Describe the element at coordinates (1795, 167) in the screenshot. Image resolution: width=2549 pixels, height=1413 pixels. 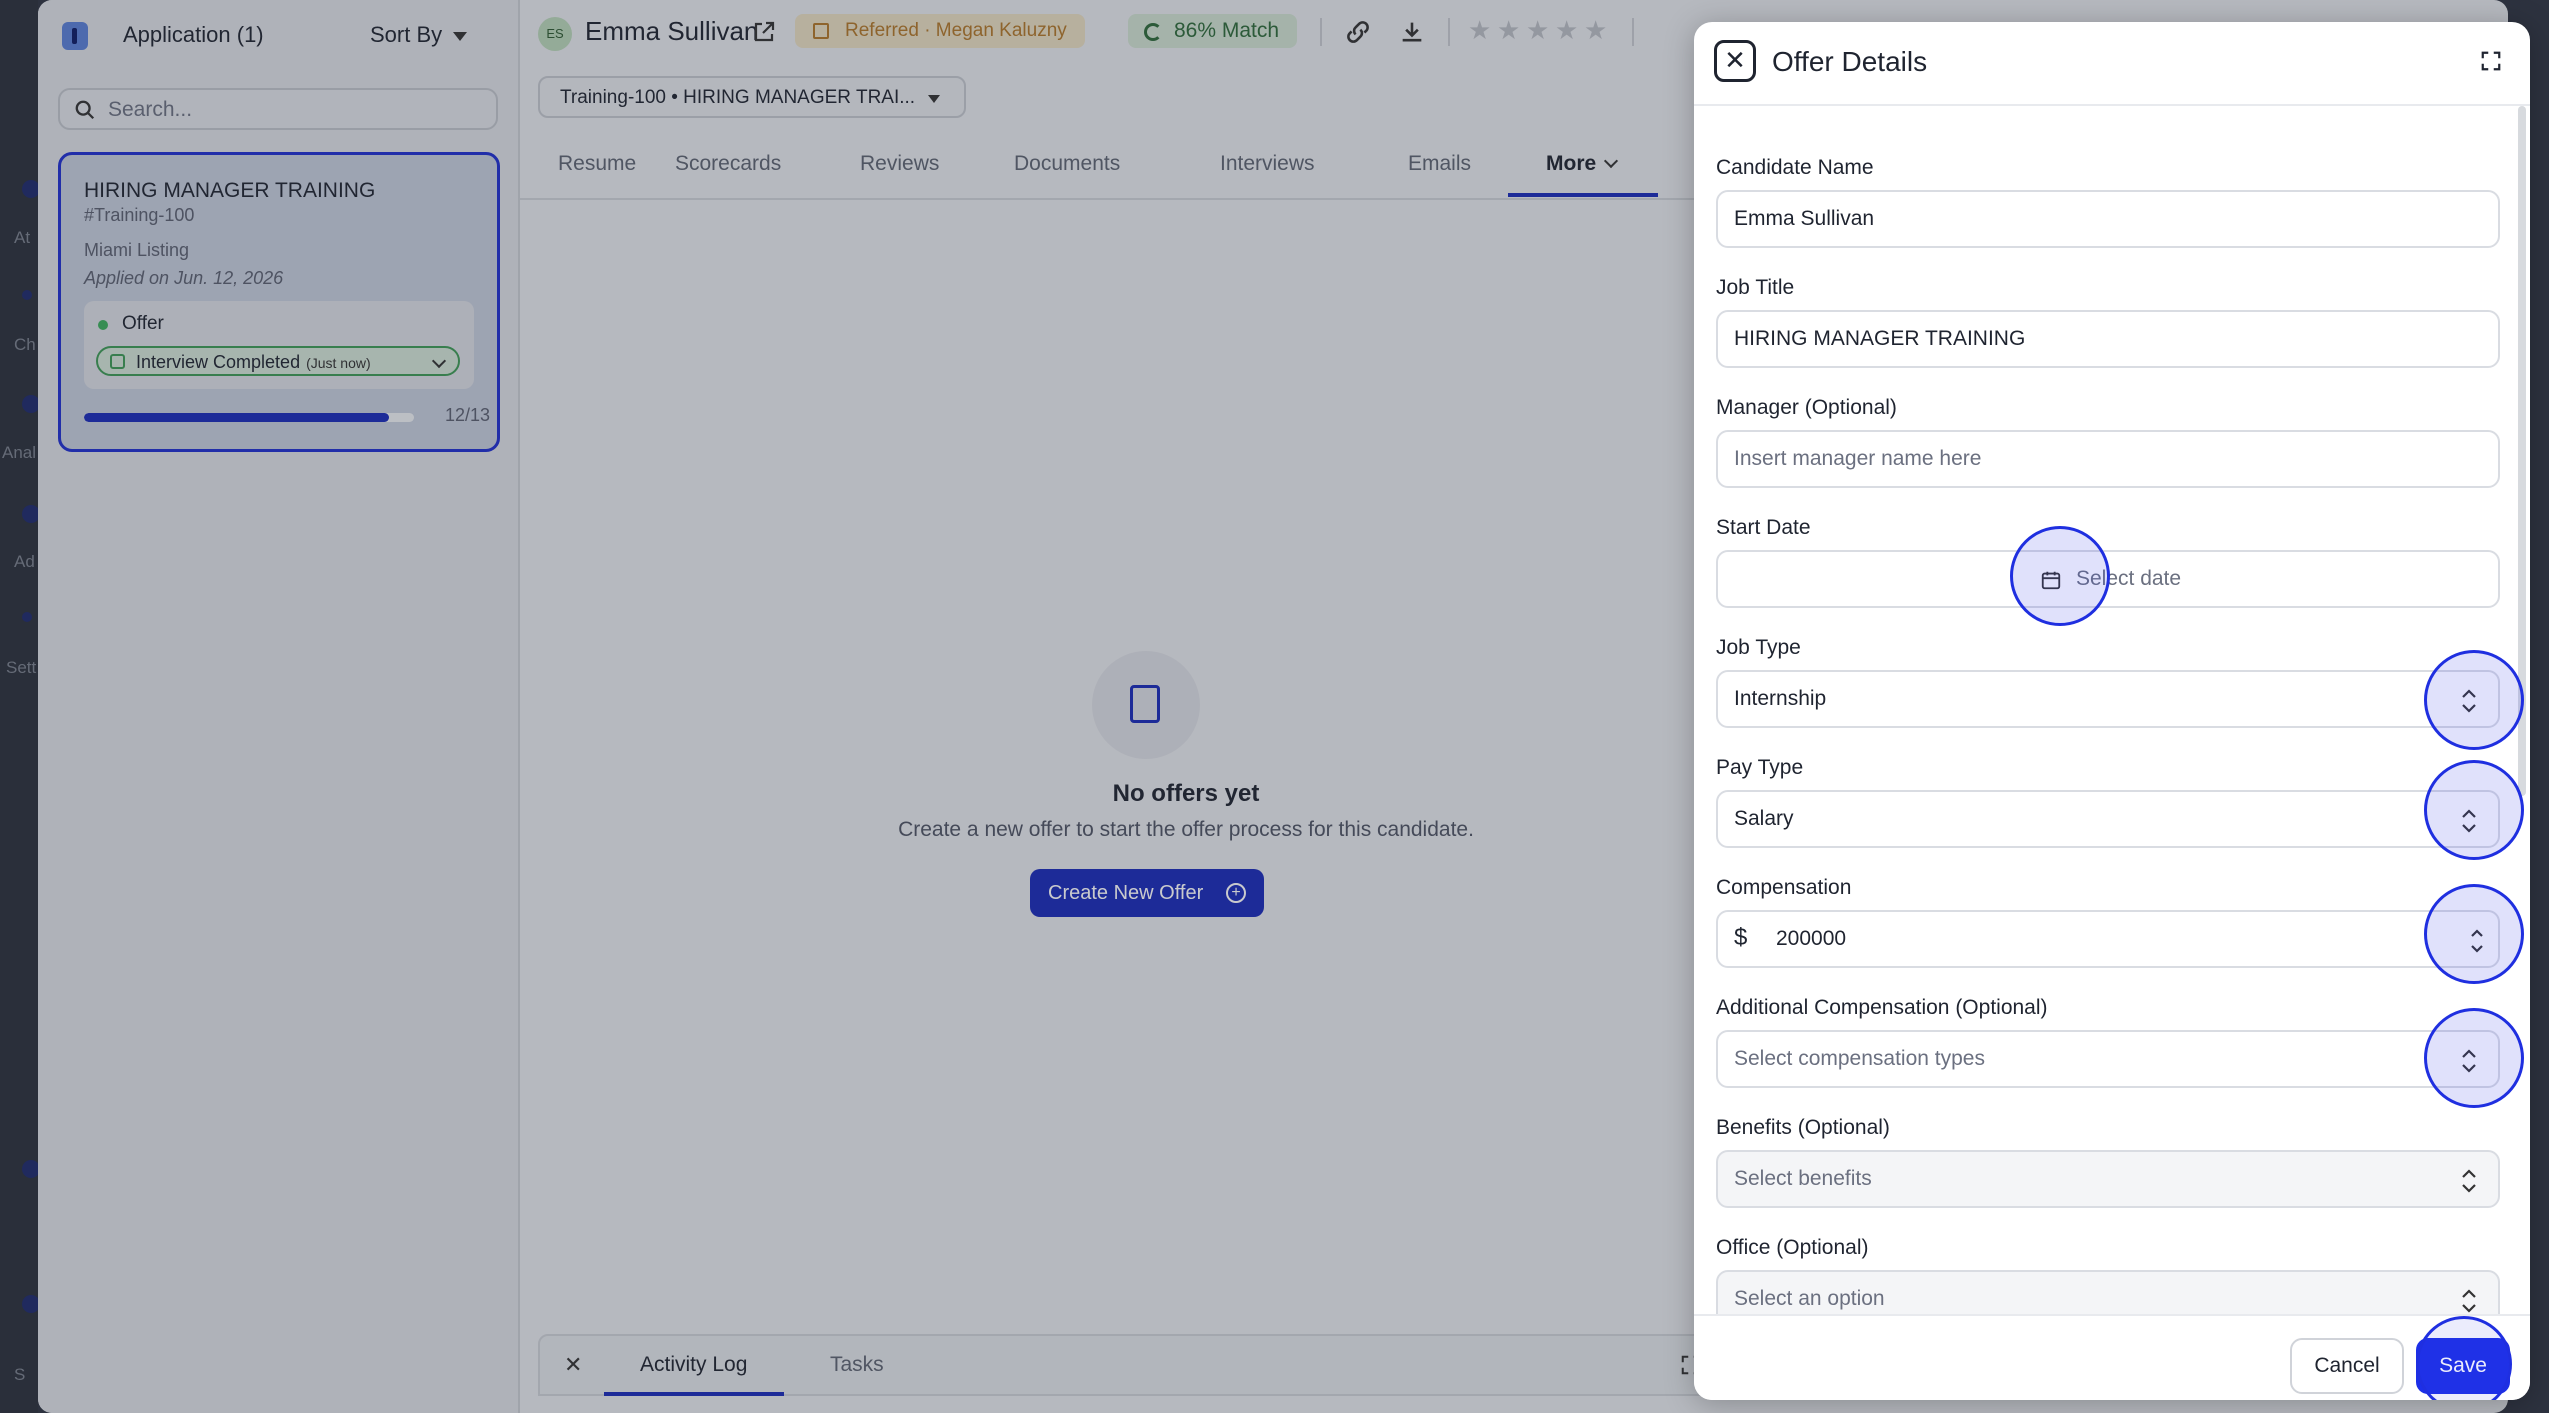
I see `candidate-name-label: Candidate Name` at that location.